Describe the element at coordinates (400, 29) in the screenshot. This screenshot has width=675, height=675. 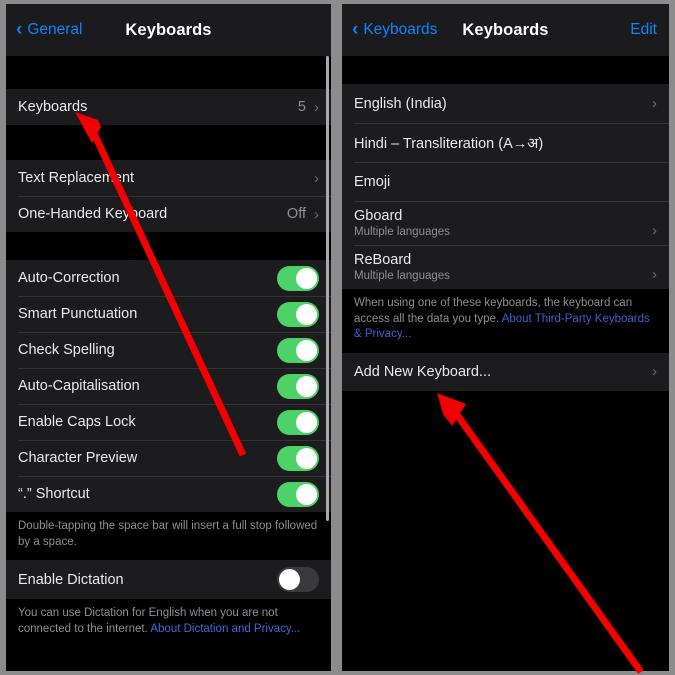
I see `back-button-label: Keyboards` at that location.